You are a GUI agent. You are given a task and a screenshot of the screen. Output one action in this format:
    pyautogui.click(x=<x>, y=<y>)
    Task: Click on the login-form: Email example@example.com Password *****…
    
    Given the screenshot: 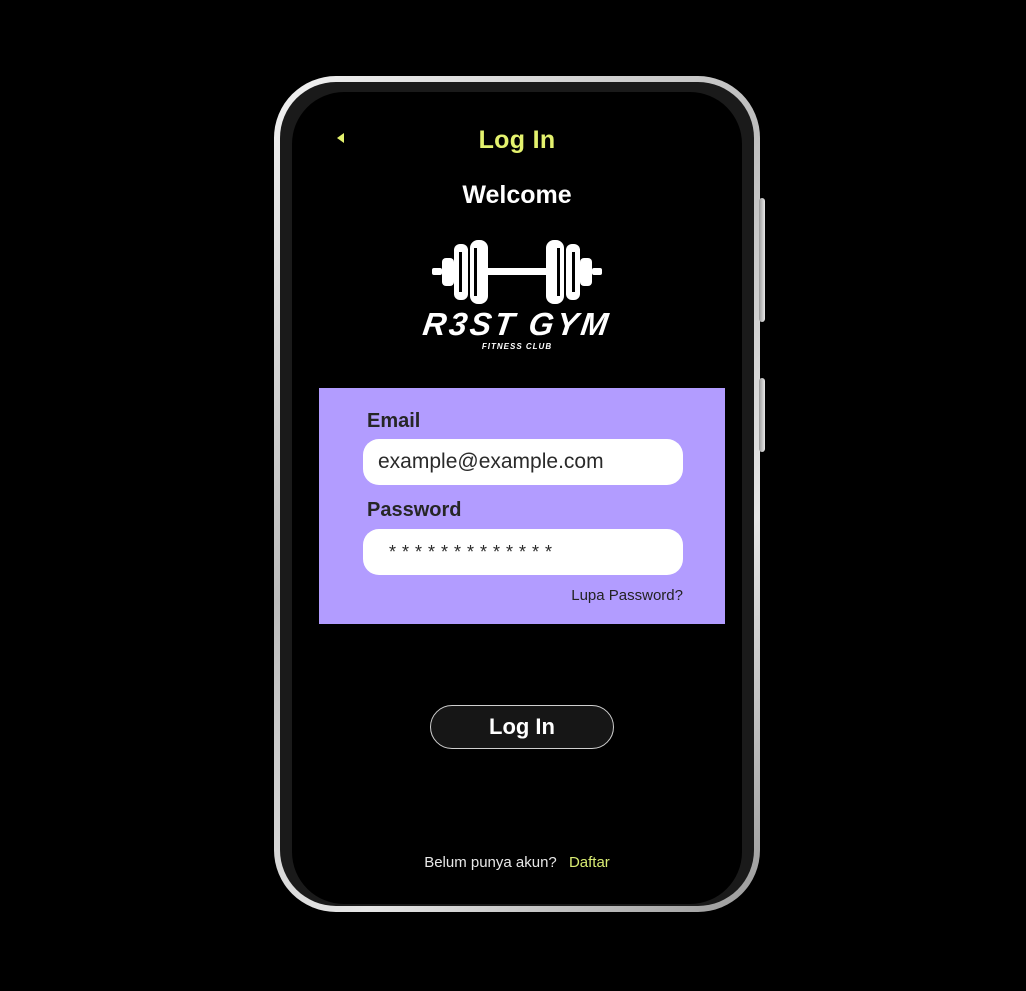 What is the action you would take?
    pyautogui.click(x=522, y=506)
    